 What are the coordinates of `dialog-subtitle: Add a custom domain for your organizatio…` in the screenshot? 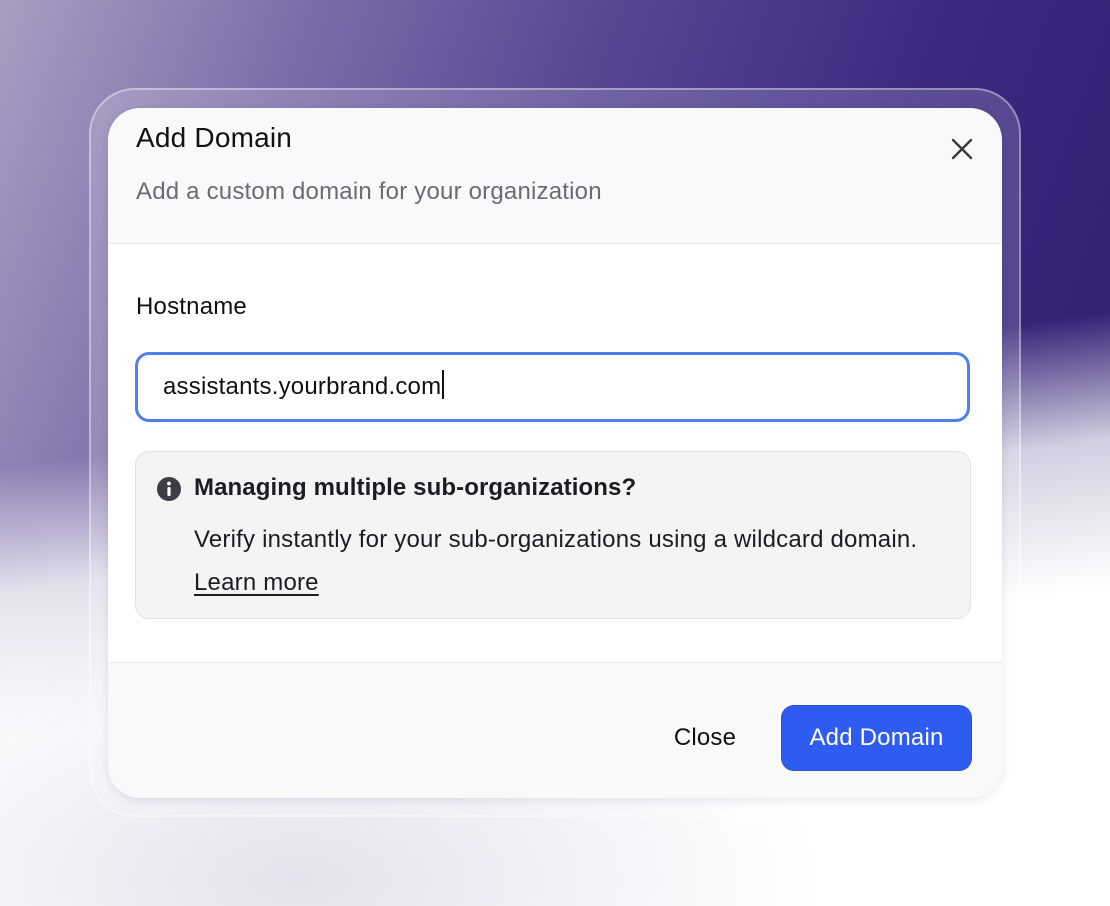 It's located at (369, 191).